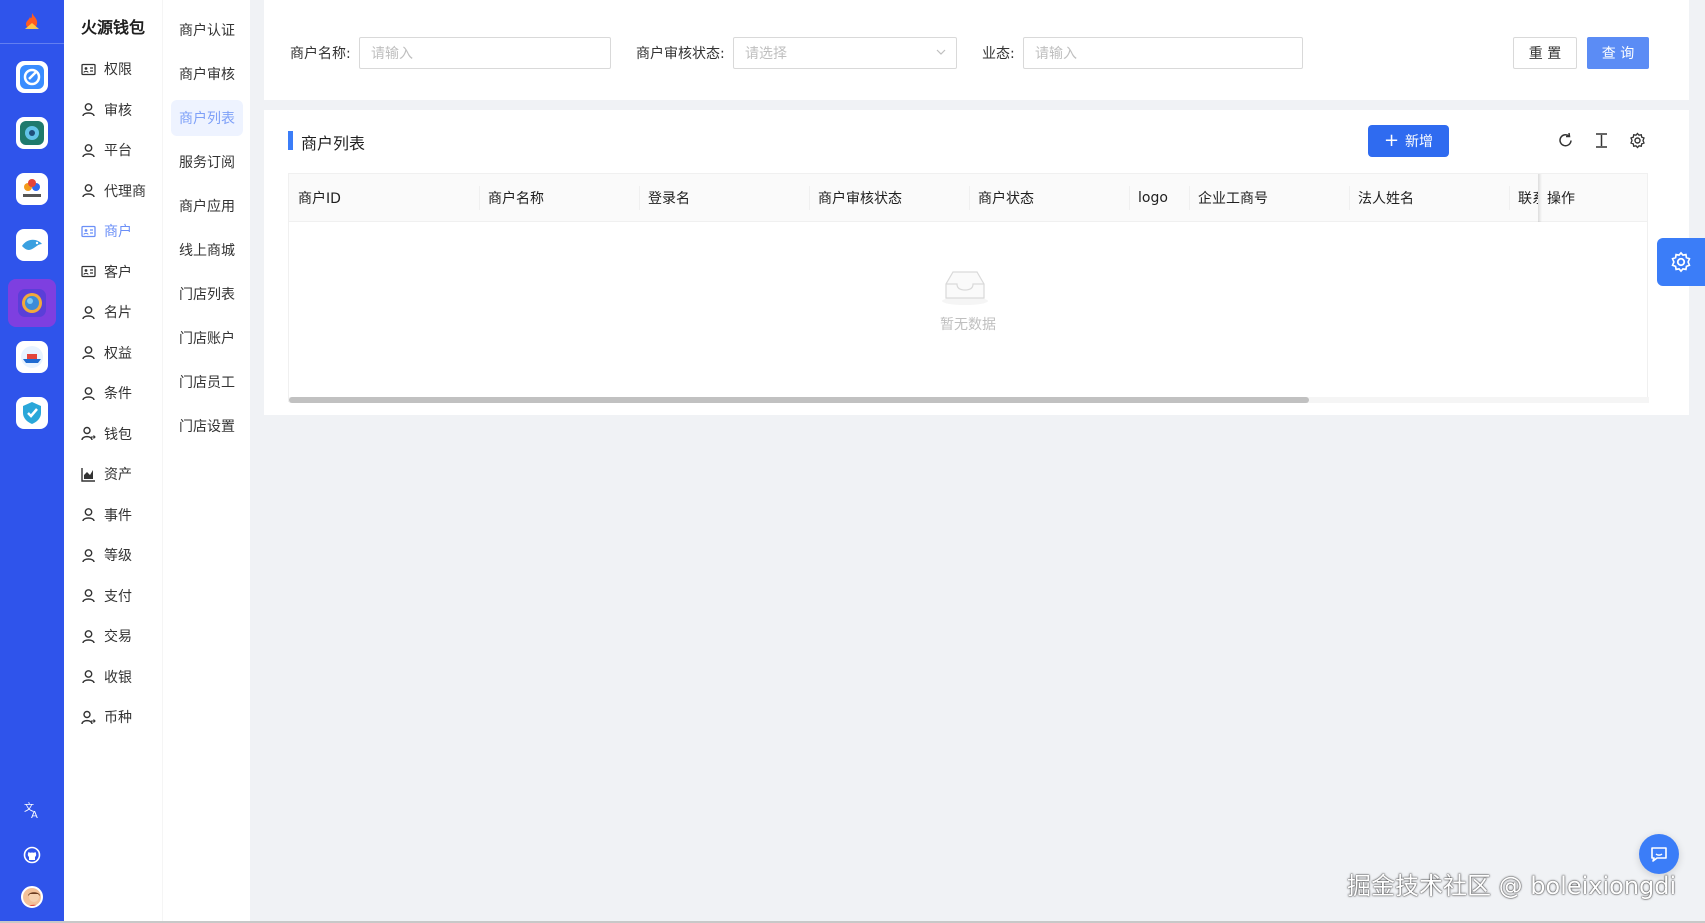  What do you see at coordinates (32, 357) in the screenshot?
I see `app-boat-icon` at bounding box center [32, 357].